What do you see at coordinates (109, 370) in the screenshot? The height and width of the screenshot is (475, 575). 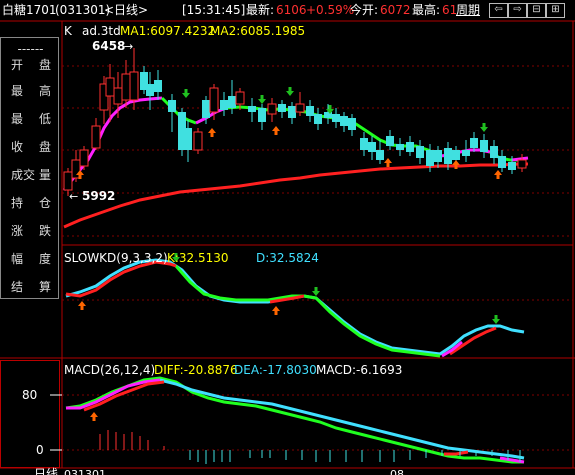 I see `macd-title: MACD(26,12,4)` at bounding box center [109, 370].